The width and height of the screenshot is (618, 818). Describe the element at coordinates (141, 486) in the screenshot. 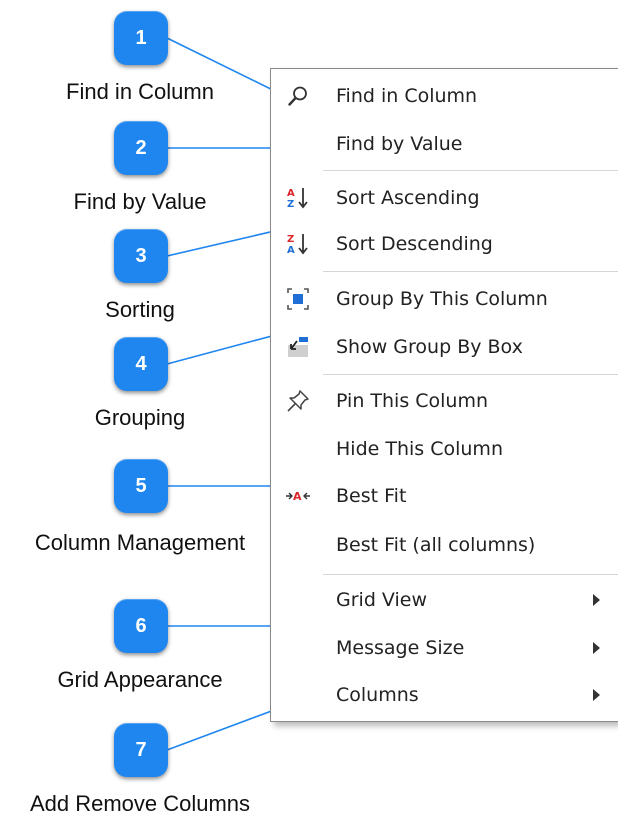

I see `callout-badge-5: 5` at that location.